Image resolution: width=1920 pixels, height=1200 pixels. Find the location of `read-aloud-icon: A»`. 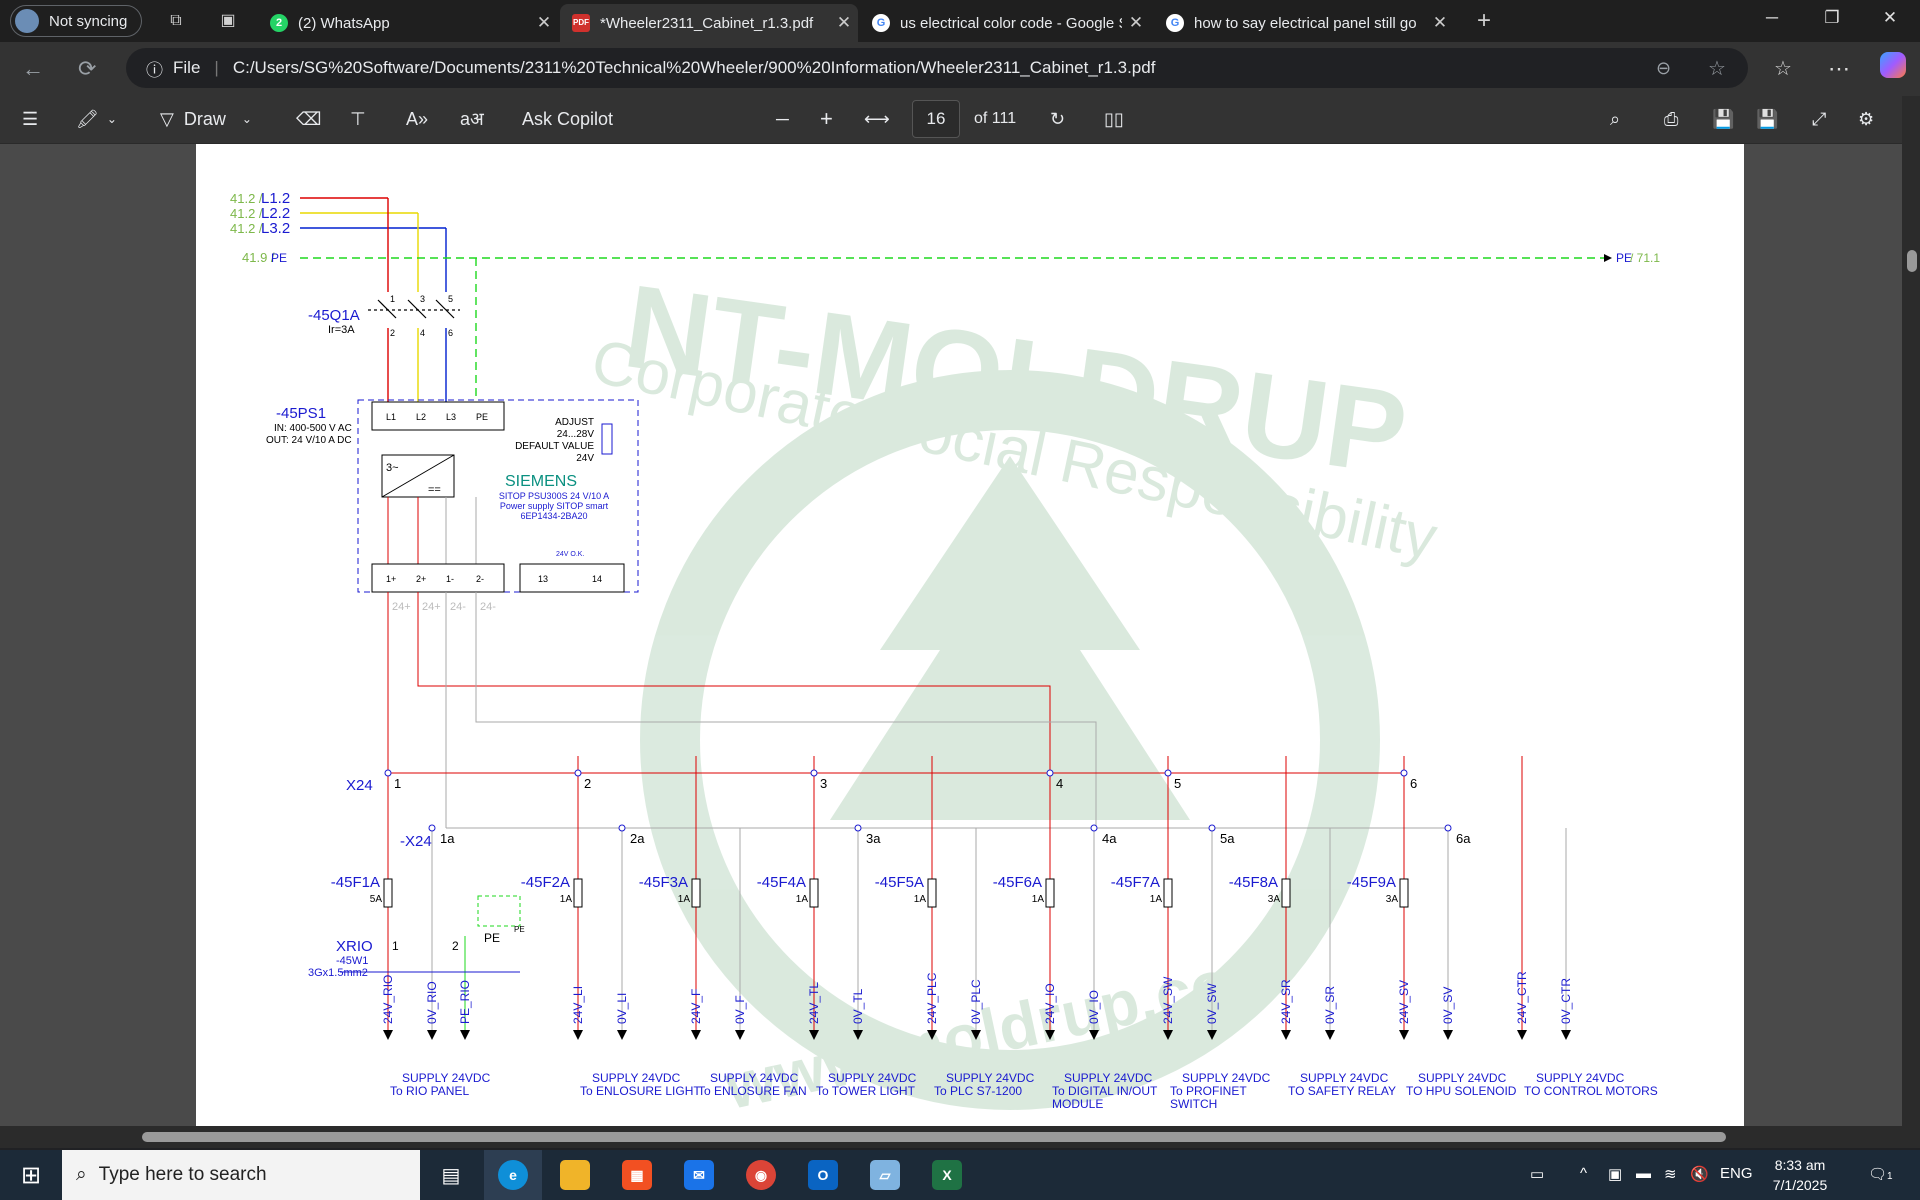

read-aloud-icon: A» is located at coordinates (417, 119).